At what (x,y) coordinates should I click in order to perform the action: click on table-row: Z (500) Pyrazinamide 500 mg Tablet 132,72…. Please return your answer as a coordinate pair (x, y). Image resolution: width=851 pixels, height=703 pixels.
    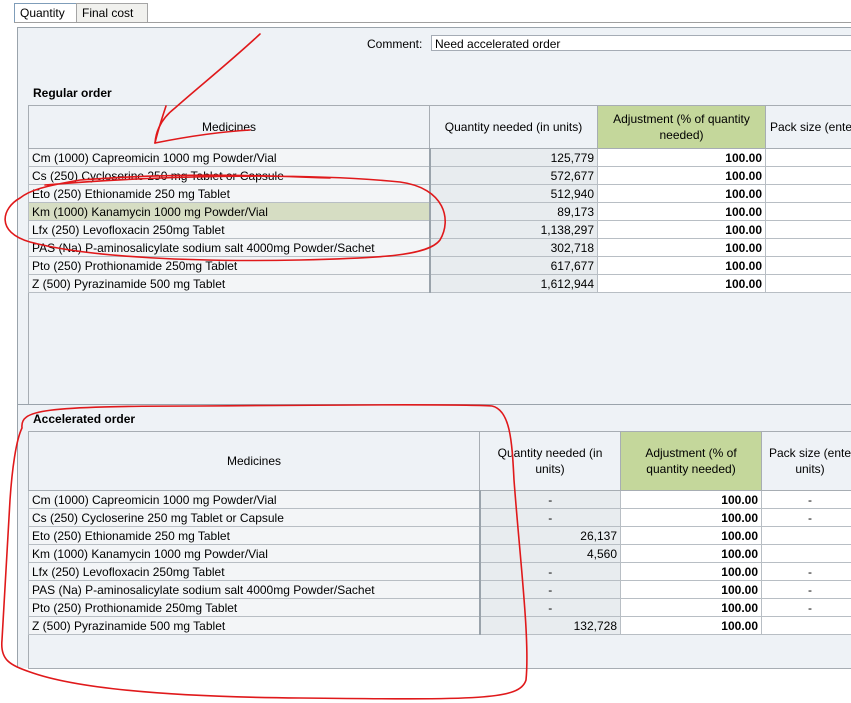
    Looking at the image, I should click on (439, 625).